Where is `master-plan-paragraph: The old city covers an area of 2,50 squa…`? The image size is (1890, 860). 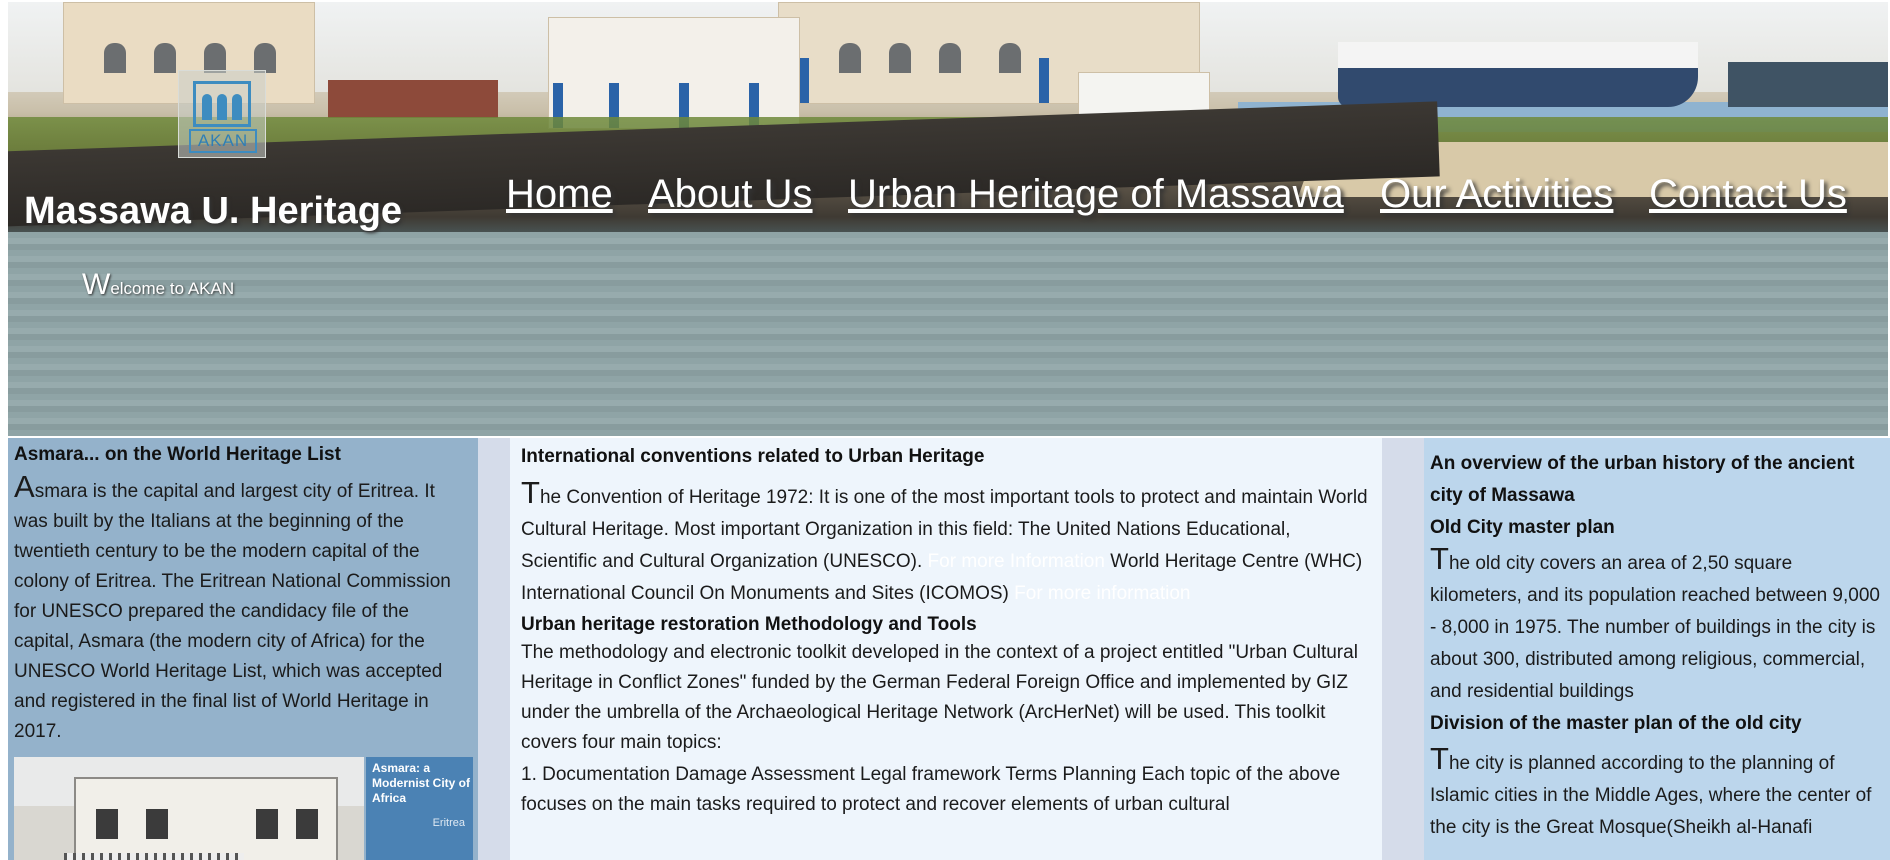
master-plan-paragraph: The old city covers an area of 2,50 squa… is located at coordinates (1655, 621).